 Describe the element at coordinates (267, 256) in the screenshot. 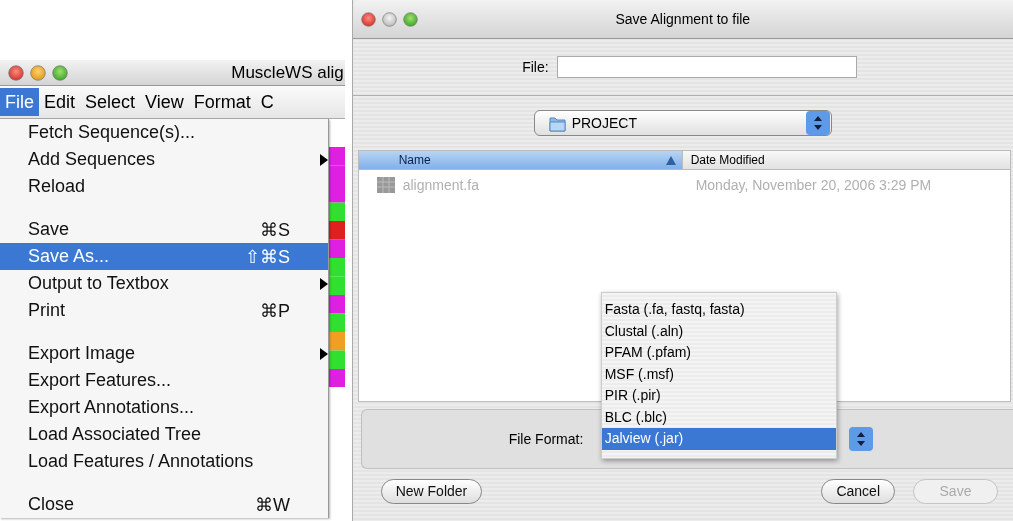

I see `shortcut-label: ⇧⌘S` at that location.